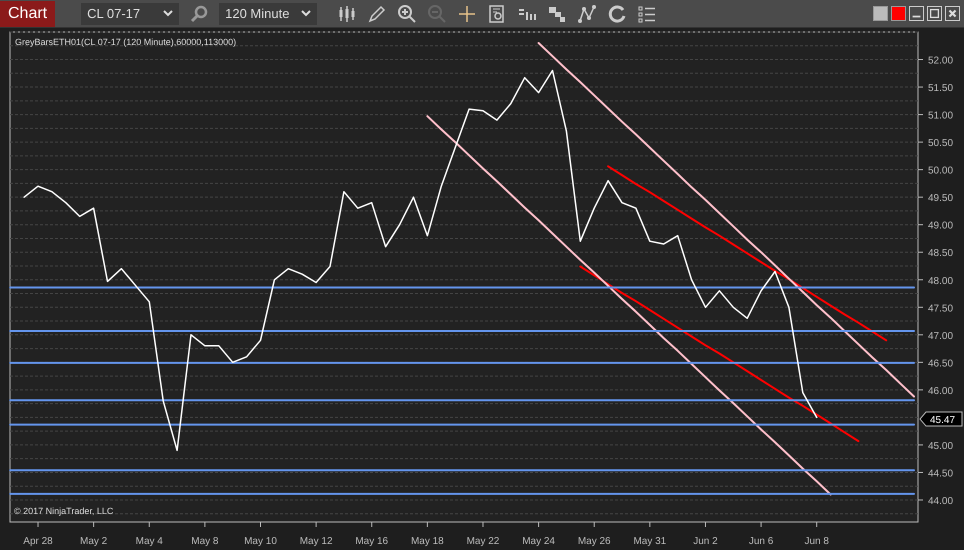  I want to click on copyright-text: © 2017 NinjaTrader, LLC, so click(64, 511).